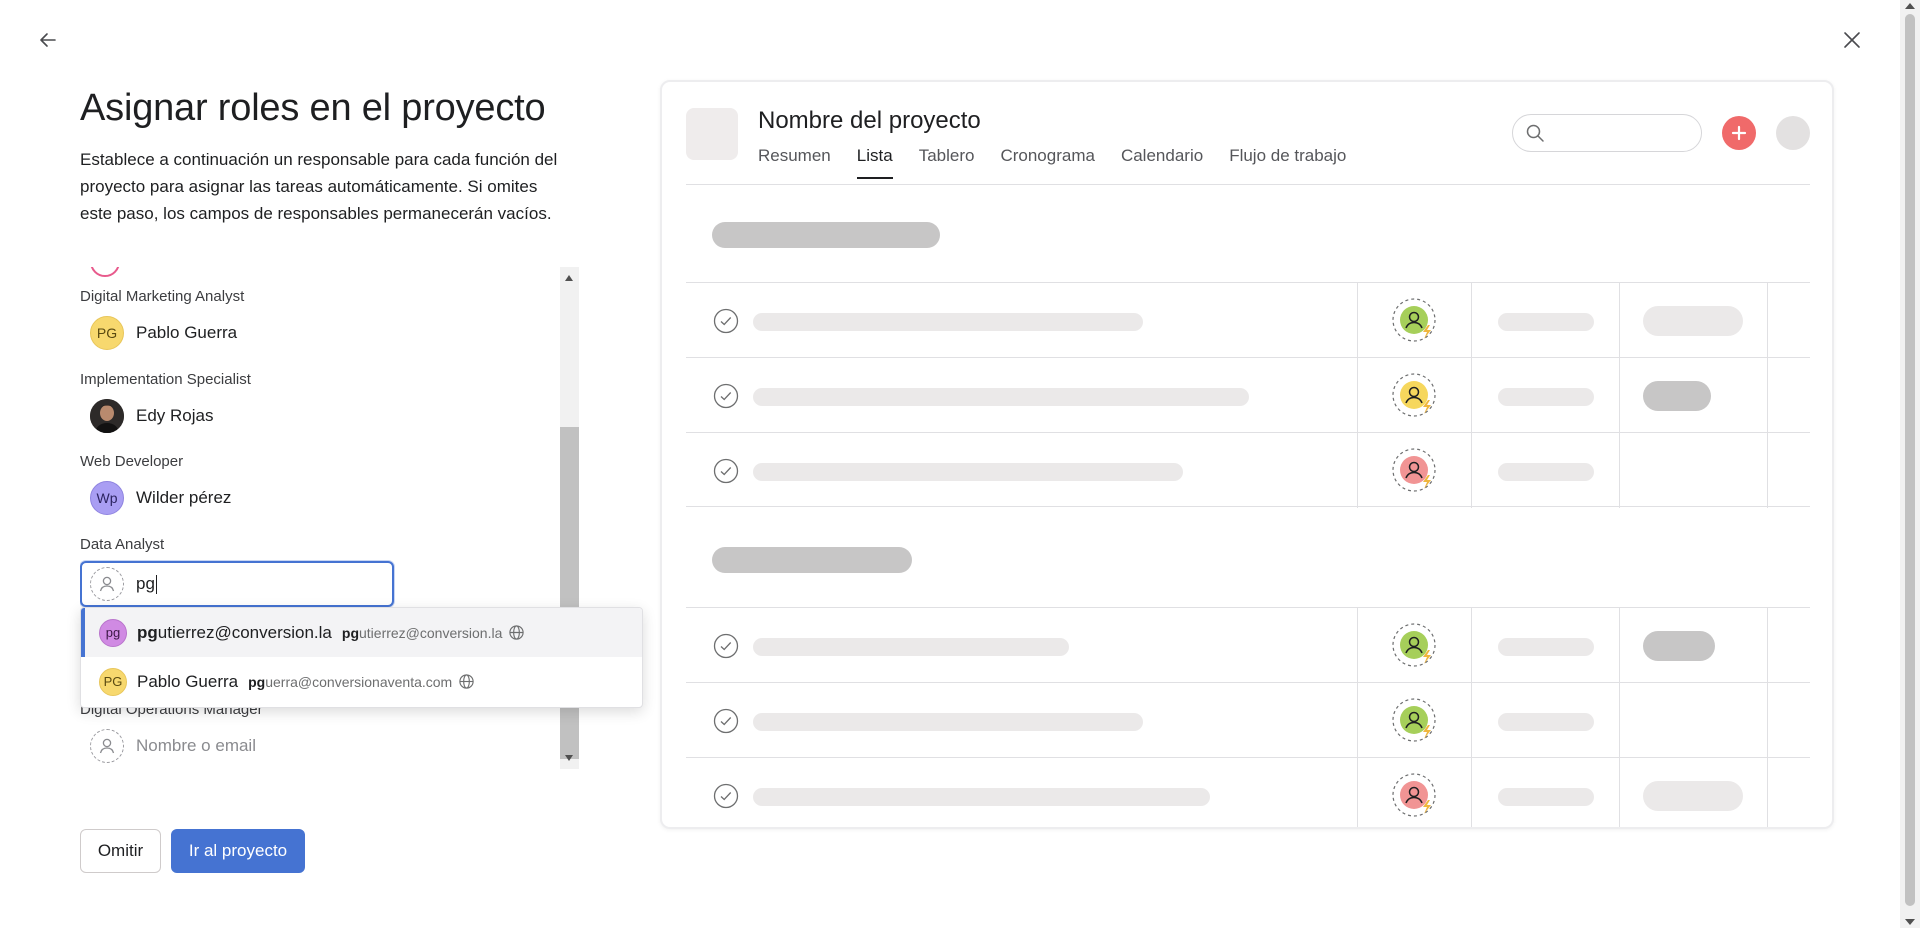  What do you see at coordinates (1535, 133) in the screenshot?
I see `search-icon` at bounding box center [1535, 133].